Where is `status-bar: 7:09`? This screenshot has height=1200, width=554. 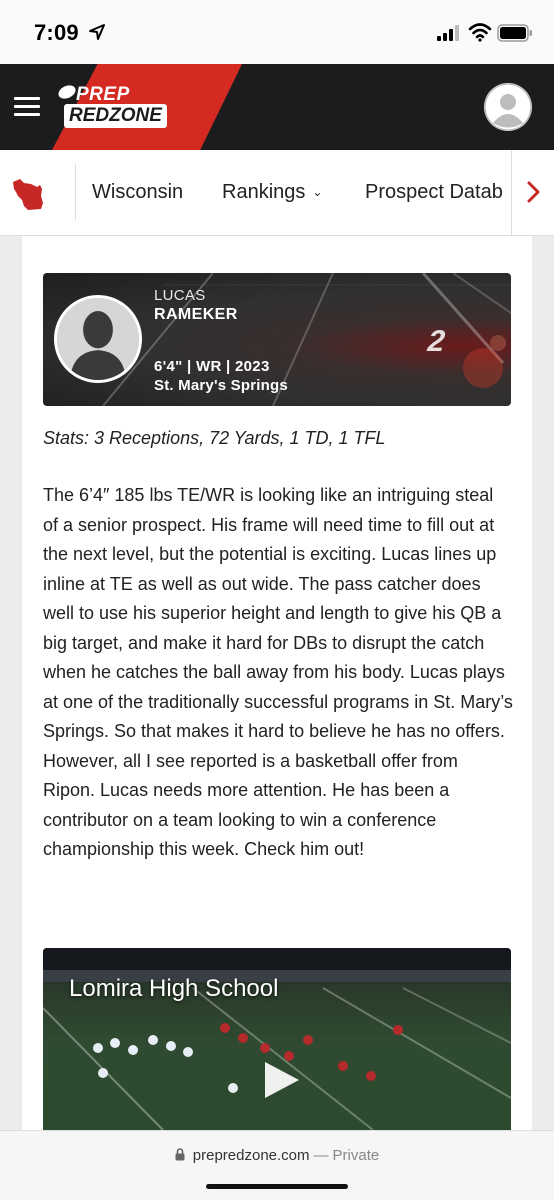 status-bar: 7:09 is located at coordinates (277, 32).